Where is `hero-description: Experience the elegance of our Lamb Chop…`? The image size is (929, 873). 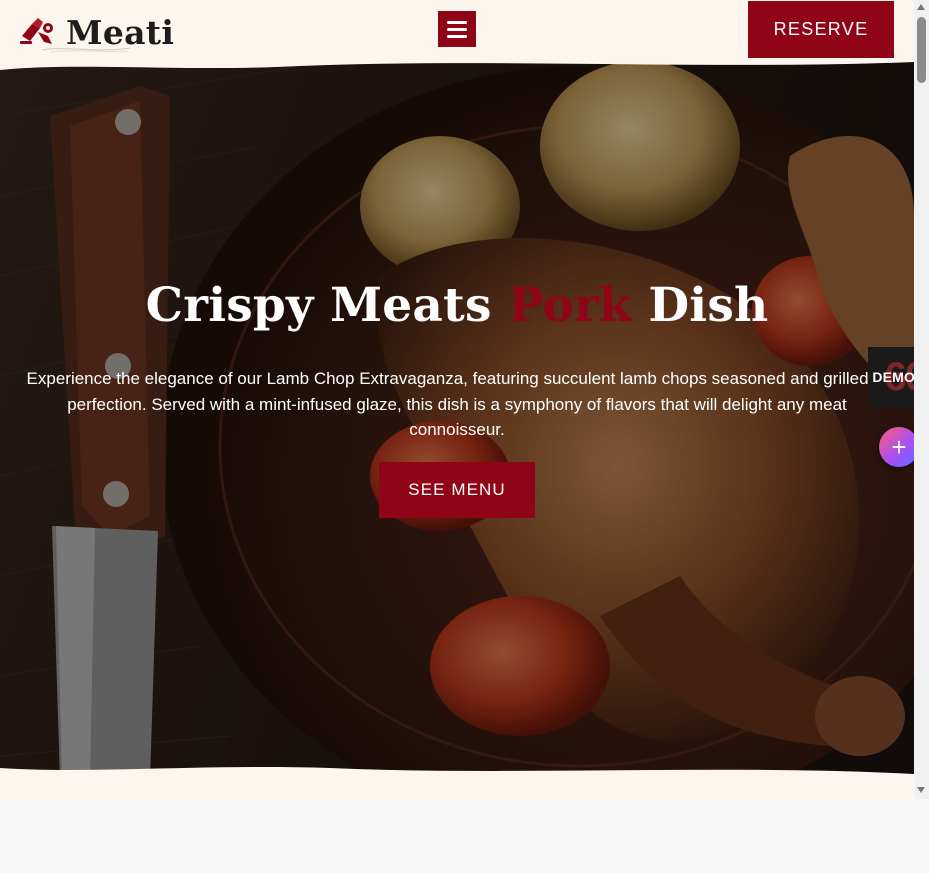
hero-description: Experience the elegance of our Lamb Chop… is located at coordinates (457, 404).